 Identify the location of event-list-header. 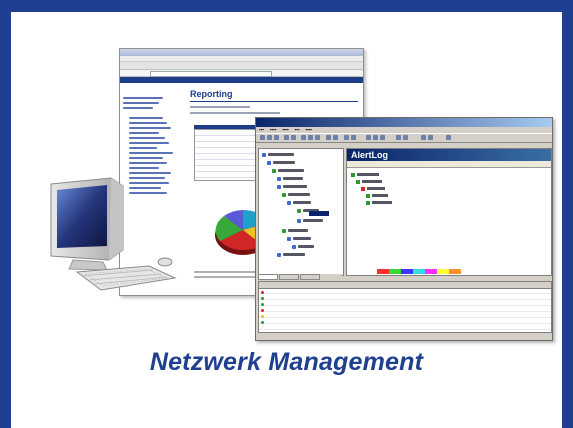
(405, 285).